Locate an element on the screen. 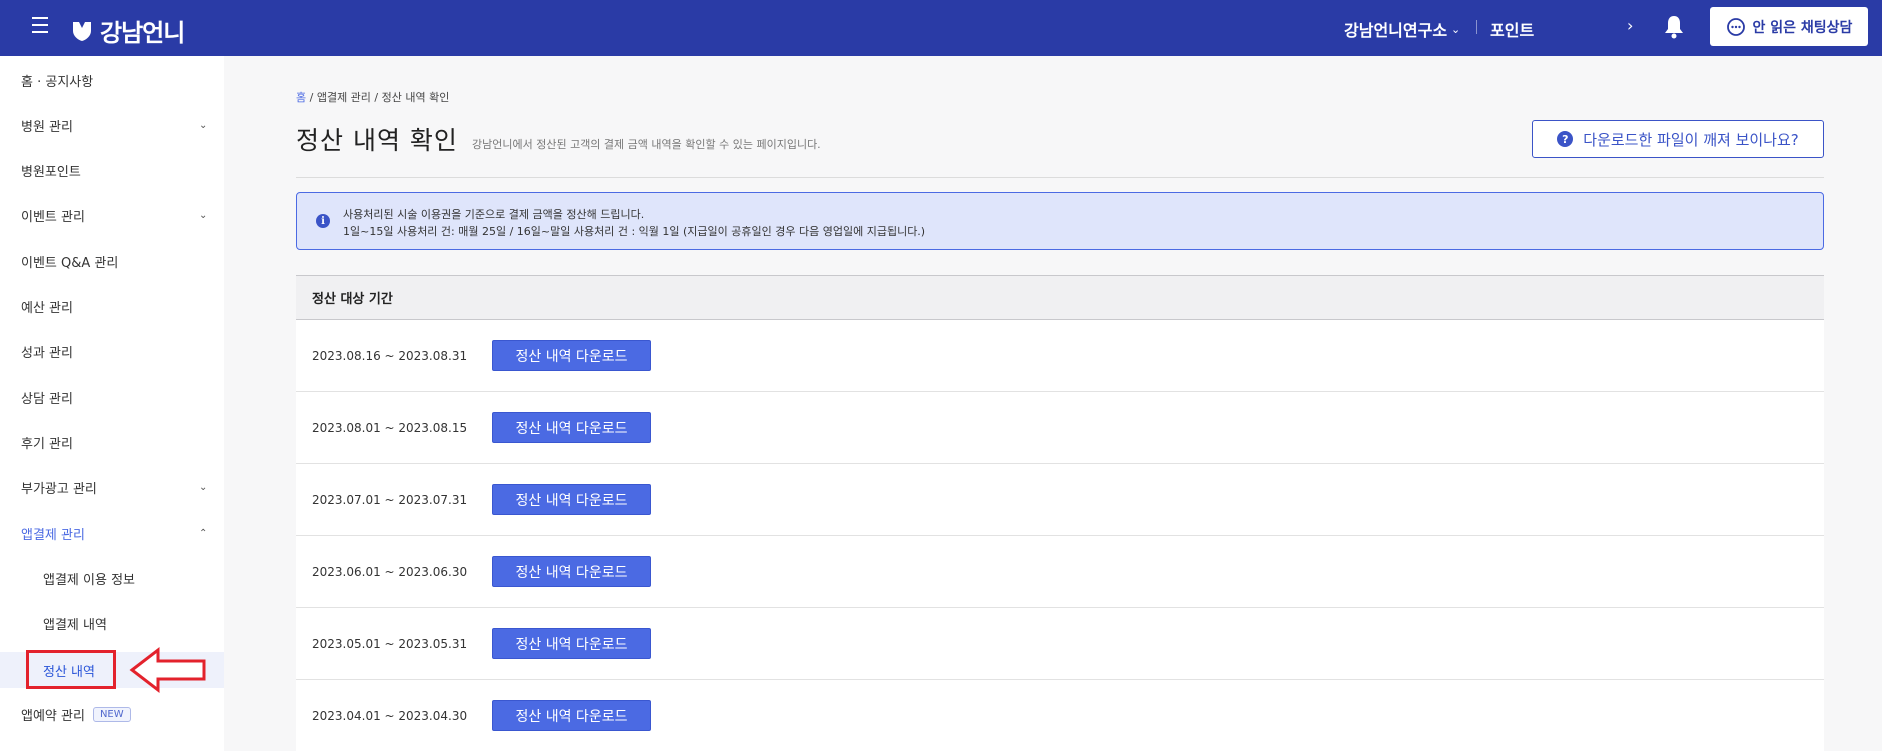 The width and height of the screenshot is (1882, 751). top-navigation-bar: 강남언니 강남언니연구소 ⌄ 포인트 › 안 읽은 채팅상담 is located at coordinates (941, 28).